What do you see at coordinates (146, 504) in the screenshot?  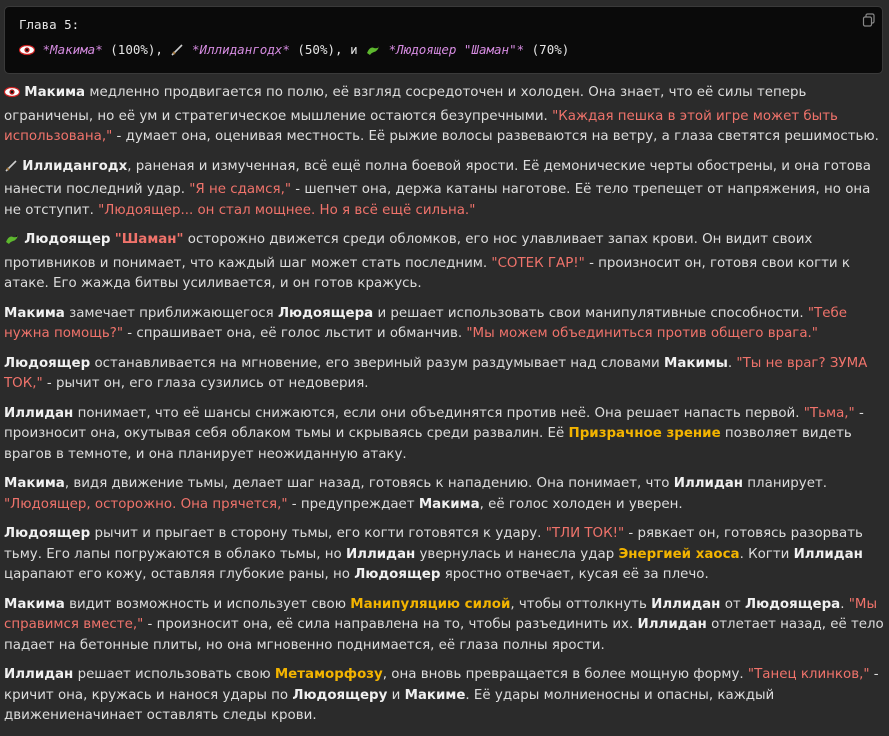 I see `quote: "Людоящер, осторожно. Она прячется,"` at bounding box center [146, 504].